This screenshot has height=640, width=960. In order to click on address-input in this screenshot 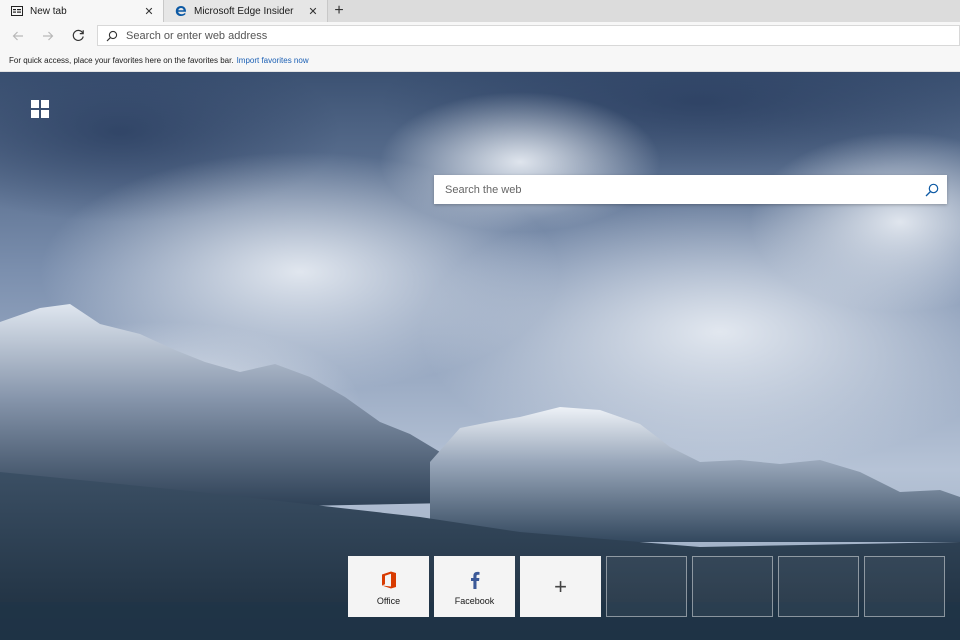, I will do `click(542, 35)`.